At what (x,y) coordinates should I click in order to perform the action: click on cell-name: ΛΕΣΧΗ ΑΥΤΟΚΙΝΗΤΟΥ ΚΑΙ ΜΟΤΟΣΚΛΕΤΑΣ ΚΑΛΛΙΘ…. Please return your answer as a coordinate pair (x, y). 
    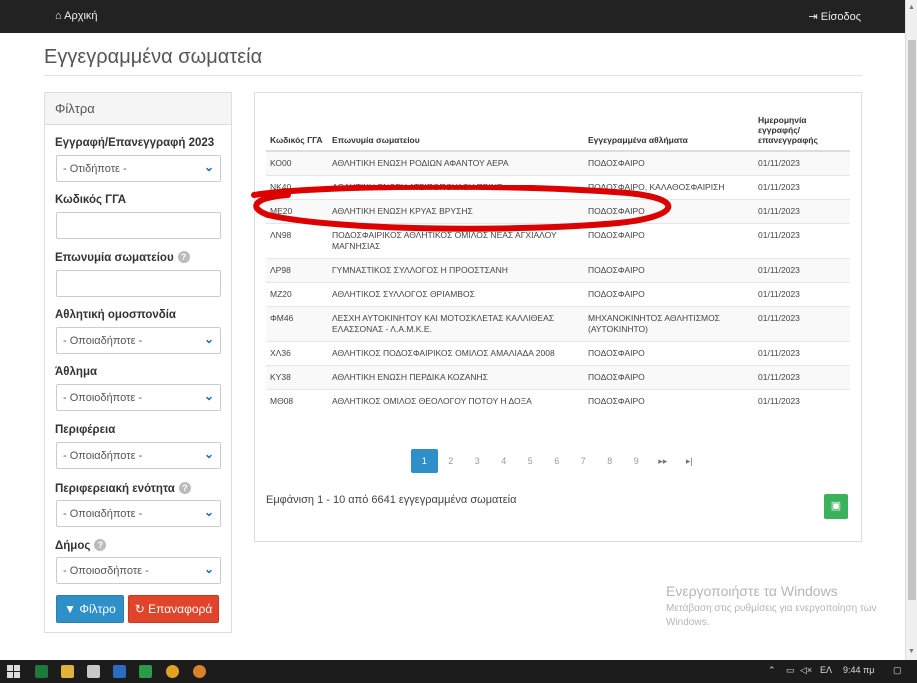
    Looking at the image, I should click on (456, 324).